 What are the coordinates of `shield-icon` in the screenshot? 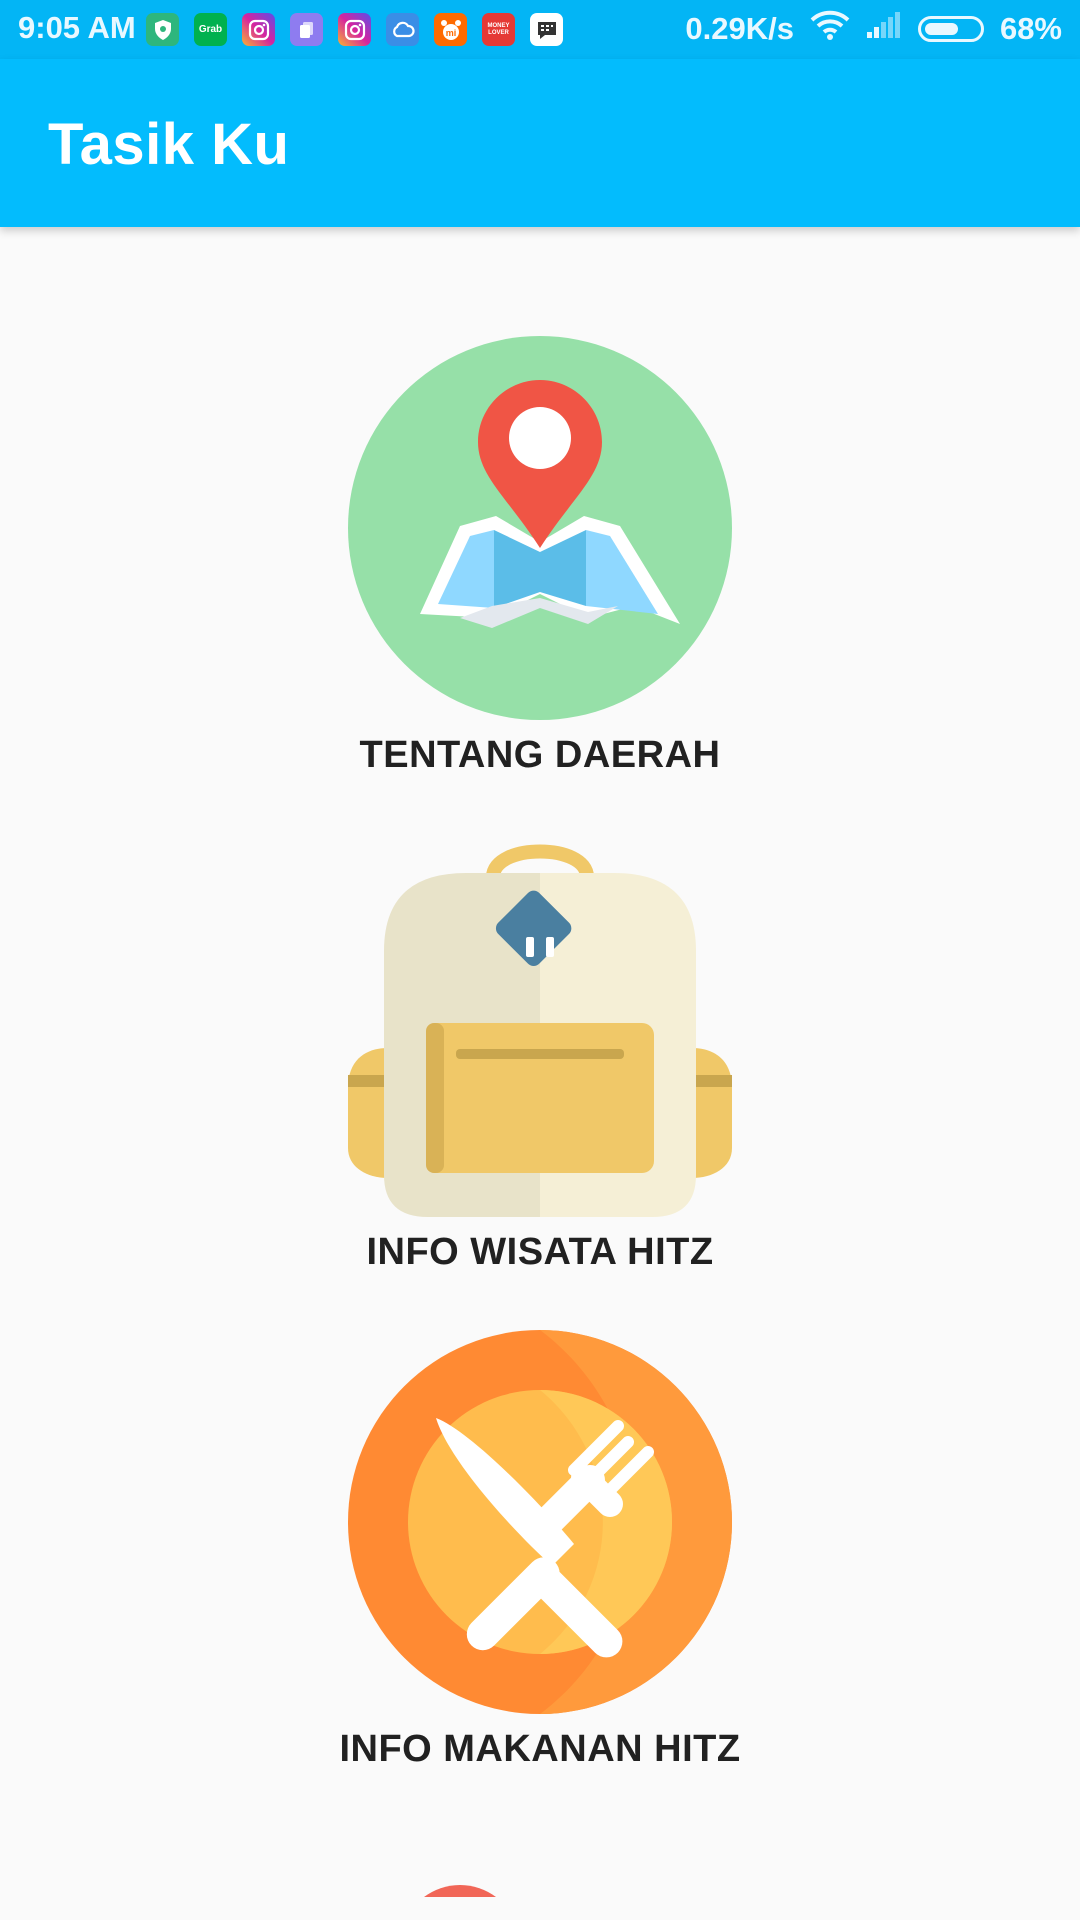 It's located at (162, 29).